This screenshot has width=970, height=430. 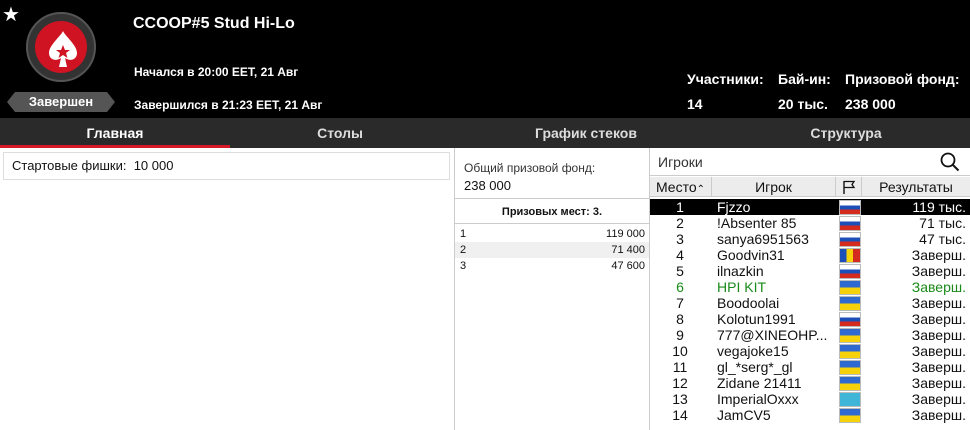 What do you see at coordinates (810, 207) in the screenshot?
I see `player-row: 1 Fjzzo 119 тыс.` at bounding box center [810, 207].